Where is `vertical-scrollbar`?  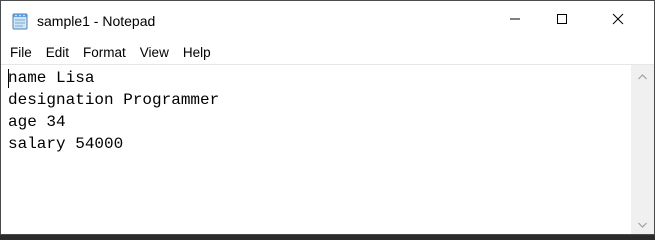 vertical-scrollbar is located at coordinates (642, 149).